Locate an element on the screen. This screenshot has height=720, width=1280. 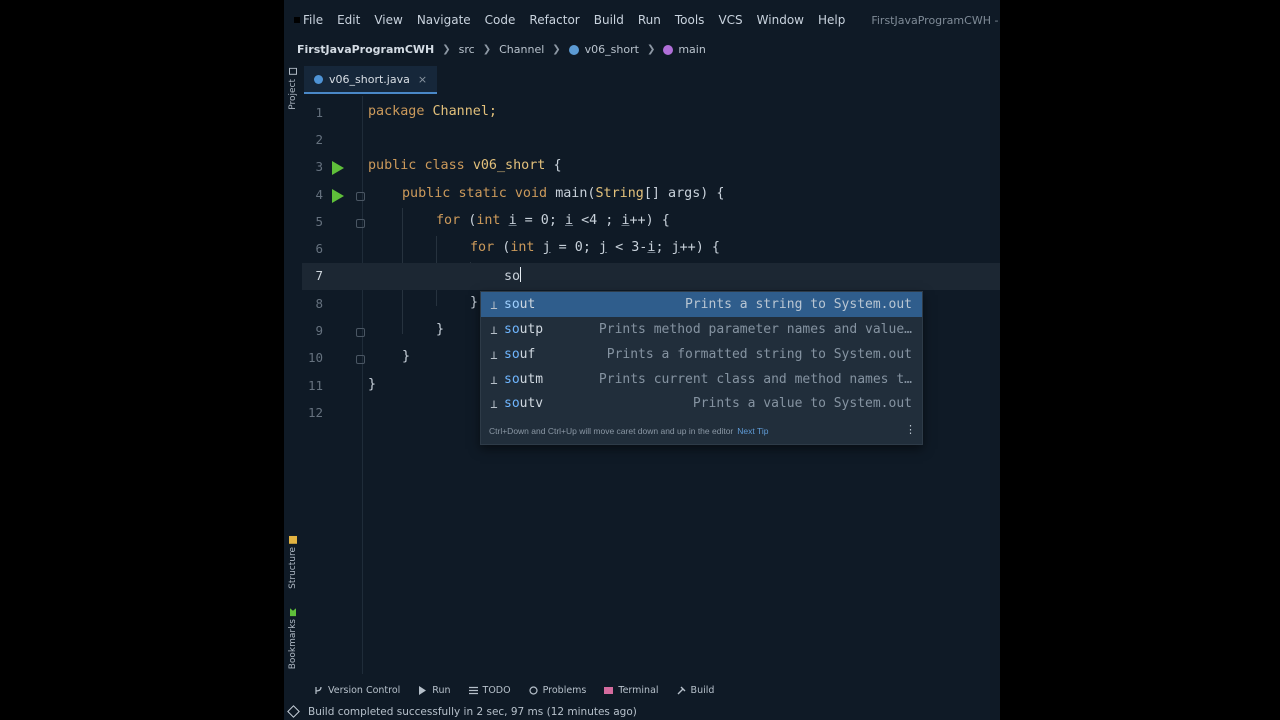
completion-item-soutv: ⊥ soutv Prints a value to System.out is located at coordinates (701, 403).